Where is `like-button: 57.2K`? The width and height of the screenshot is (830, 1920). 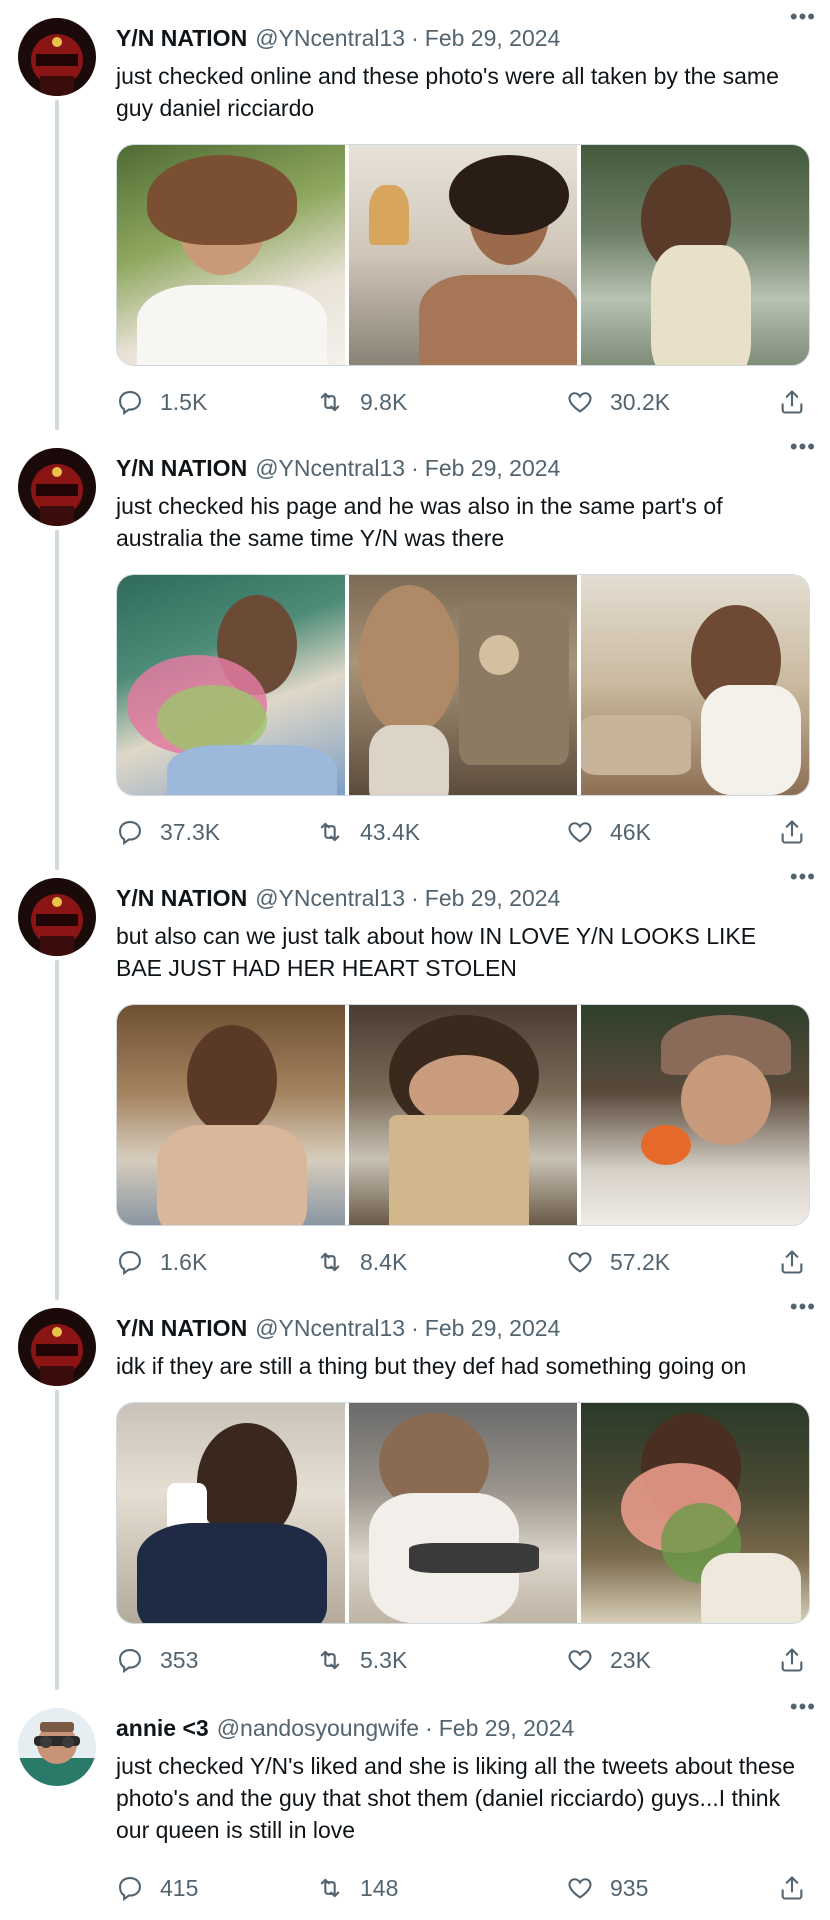
like-button: 57.2K is located at coordinates (671, 1262).